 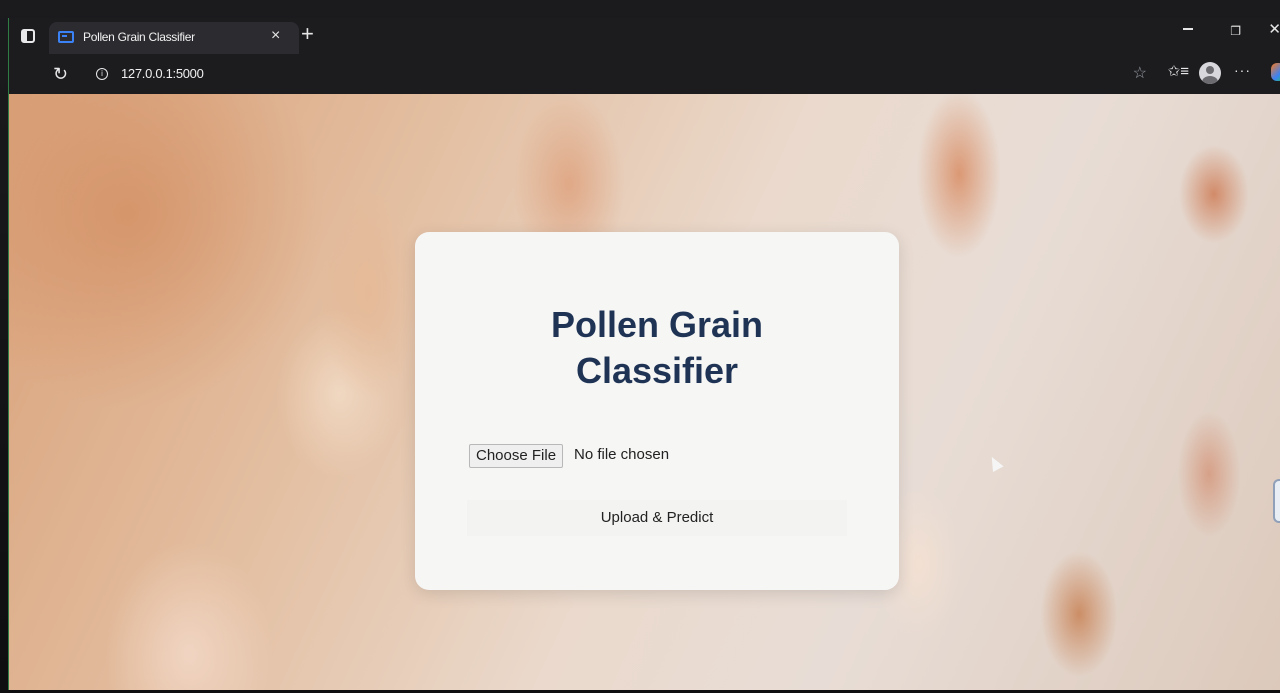 What do you see at coordinates (644, 74) in the screenshot?
I see `address-bar-row: ↻ i 127.0.0.1:5000 ☆ ✩≡ ···` at bounding box center [644, 74].